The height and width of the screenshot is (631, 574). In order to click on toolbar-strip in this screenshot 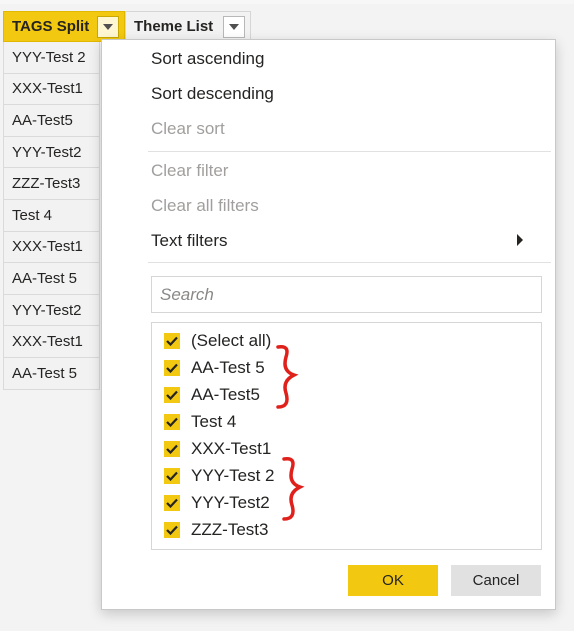, I will do `click(287, 2)`.